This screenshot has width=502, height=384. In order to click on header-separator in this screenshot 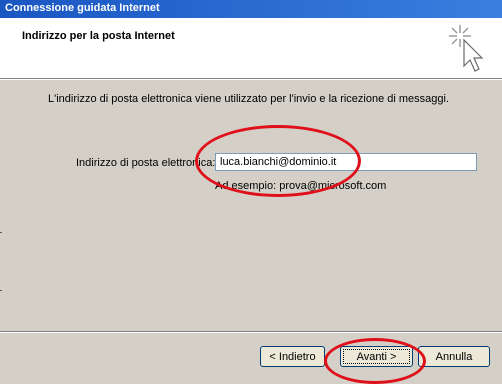, I will do `click(251, 79)`.